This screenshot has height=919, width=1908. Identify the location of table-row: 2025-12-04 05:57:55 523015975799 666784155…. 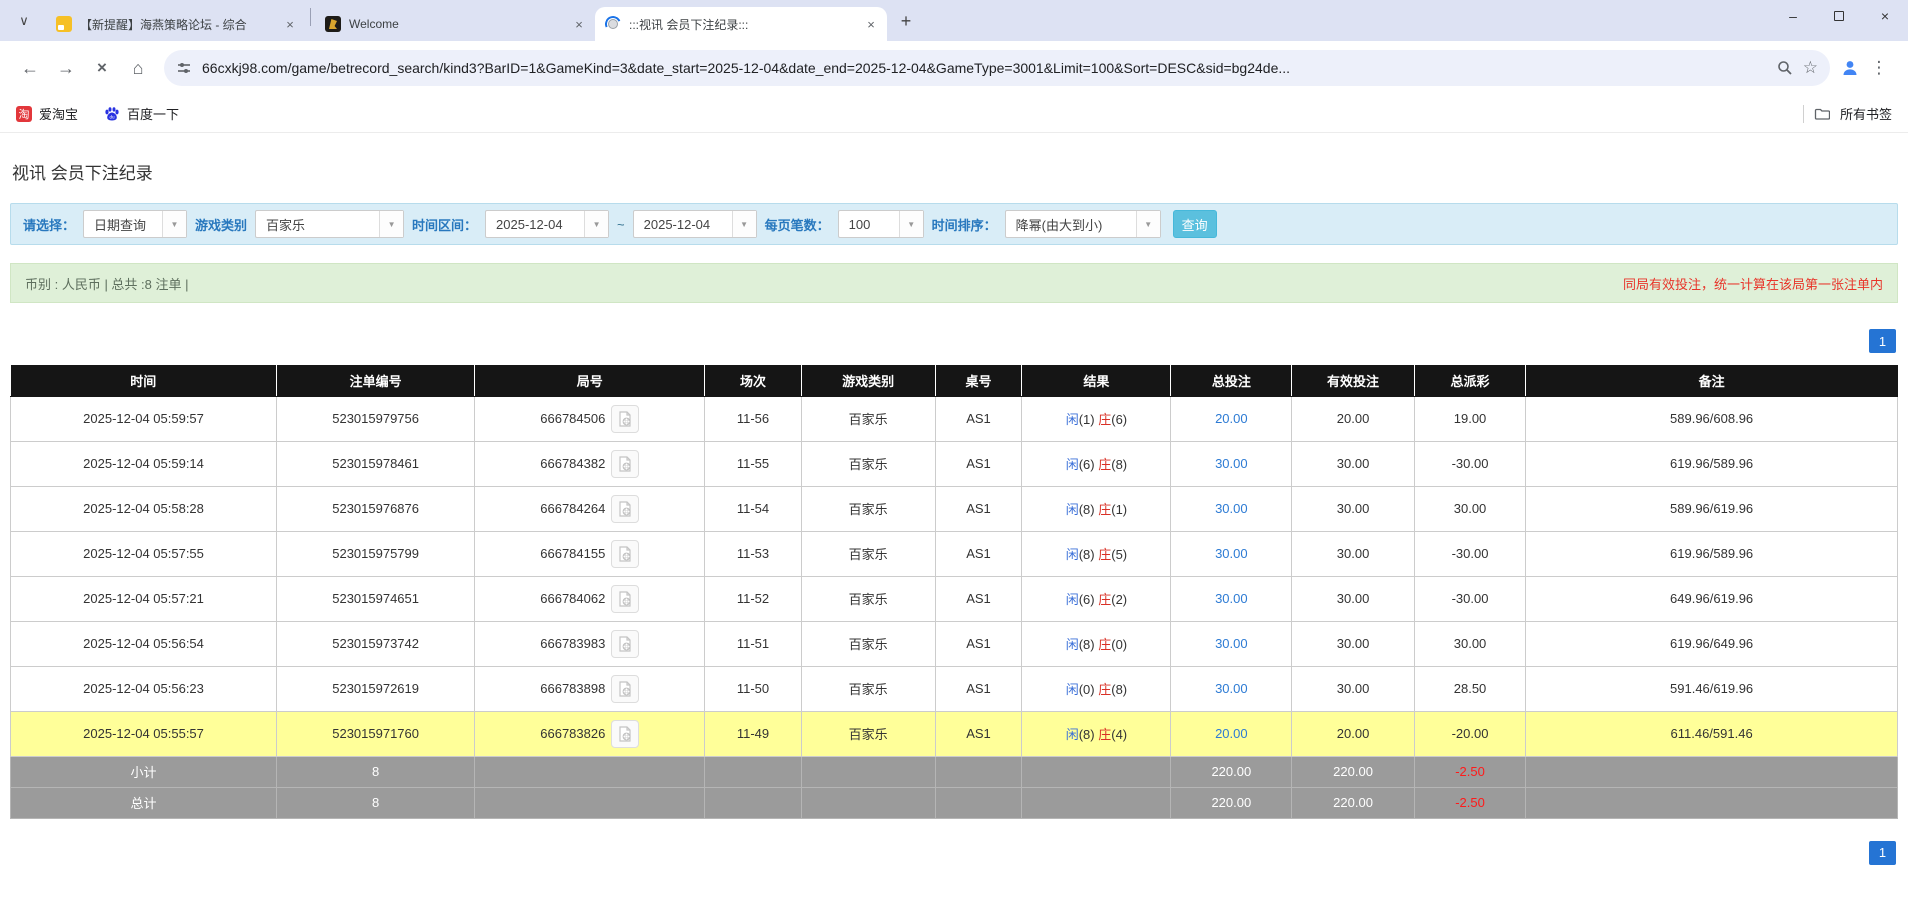
(953, 553).